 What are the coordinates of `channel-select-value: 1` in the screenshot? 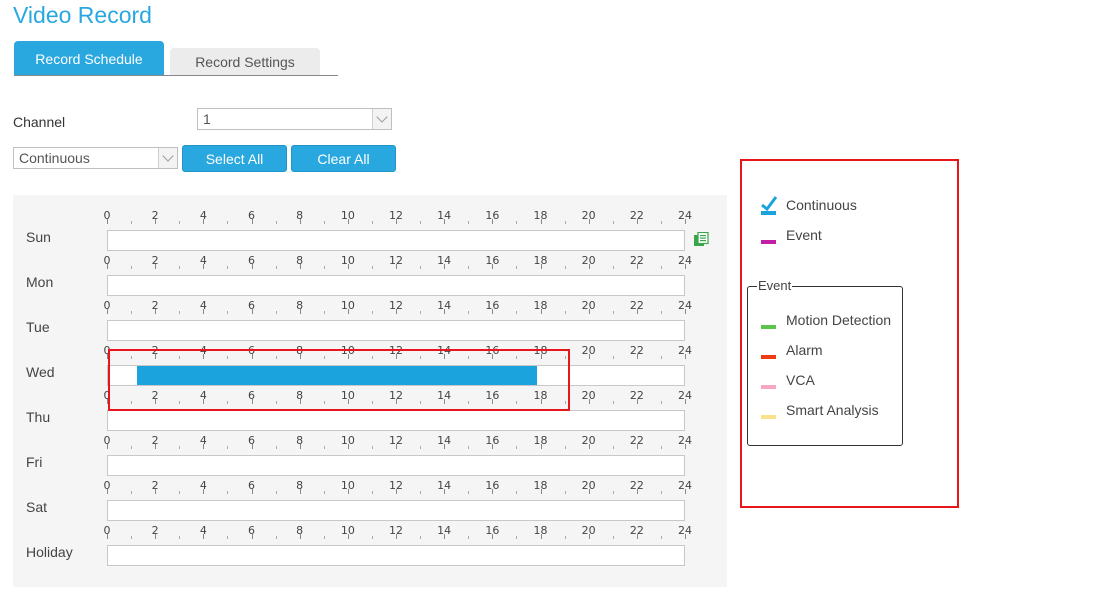 It's located at (207, 119).